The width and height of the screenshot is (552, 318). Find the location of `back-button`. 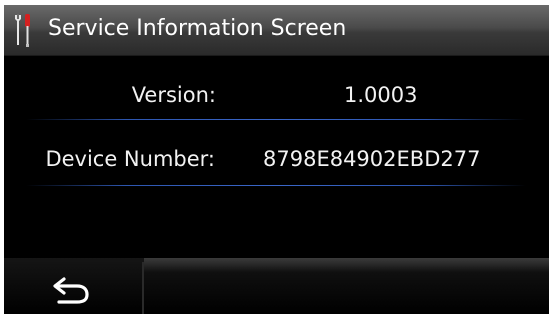

back-button is located at coordinates (73, 286).